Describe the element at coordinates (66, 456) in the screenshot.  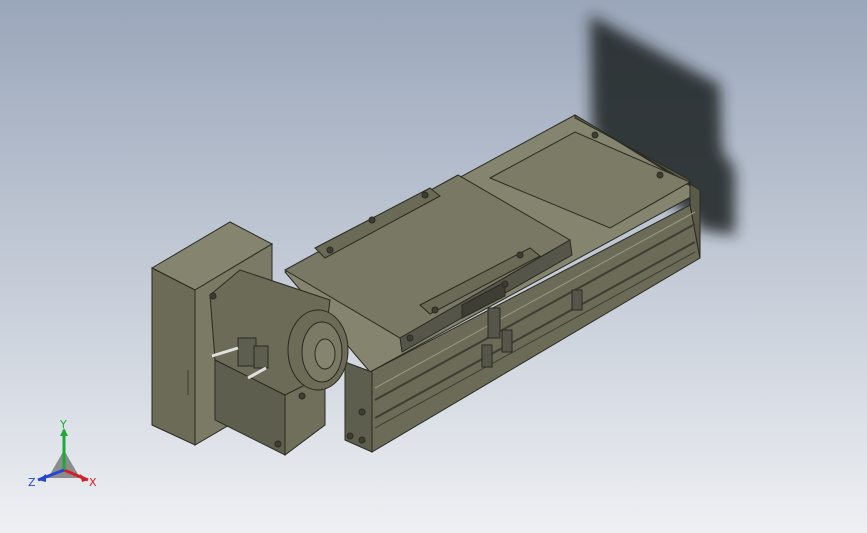
I see `axis-triad: X Y Z` at that location.